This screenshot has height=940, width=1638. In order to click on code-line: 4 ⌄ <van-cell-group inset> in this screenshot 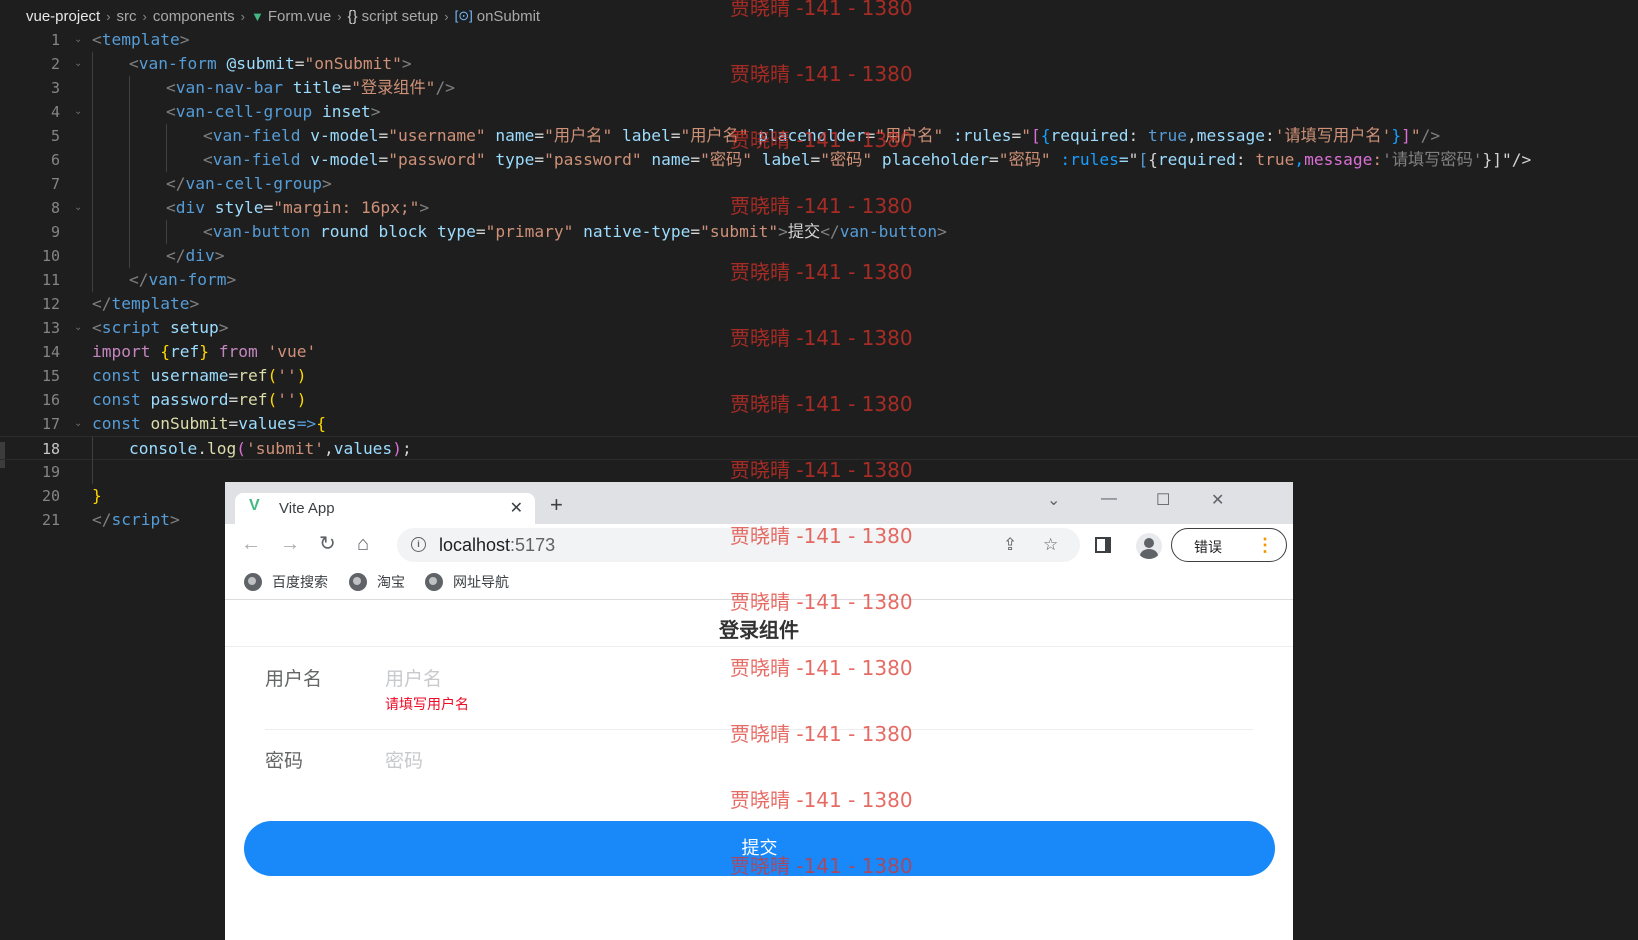, I will do `click(819, 112)`.